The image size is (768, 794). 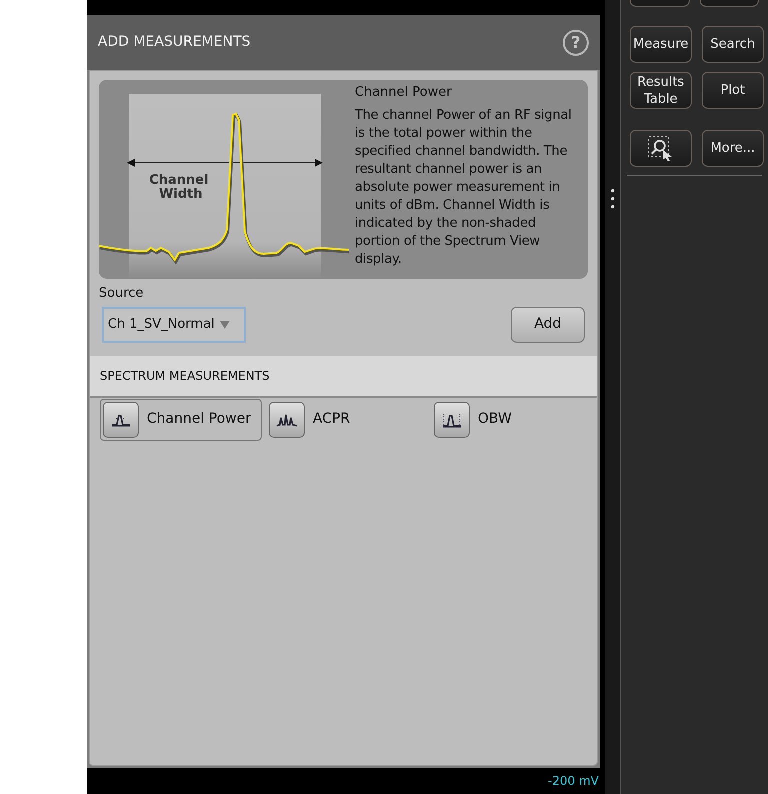 What do you see at coordinates (464, 188) in the screenshot?
I see `measurement-description: The channel Power of an RF signal is the total power within the specified channel bandwidth. The resultant channel power is an absolute power measurement in units of dBm. Channel Width is indicated by the non-shaded portion of the Spectrum View display.` at bounding box center [464, 188].